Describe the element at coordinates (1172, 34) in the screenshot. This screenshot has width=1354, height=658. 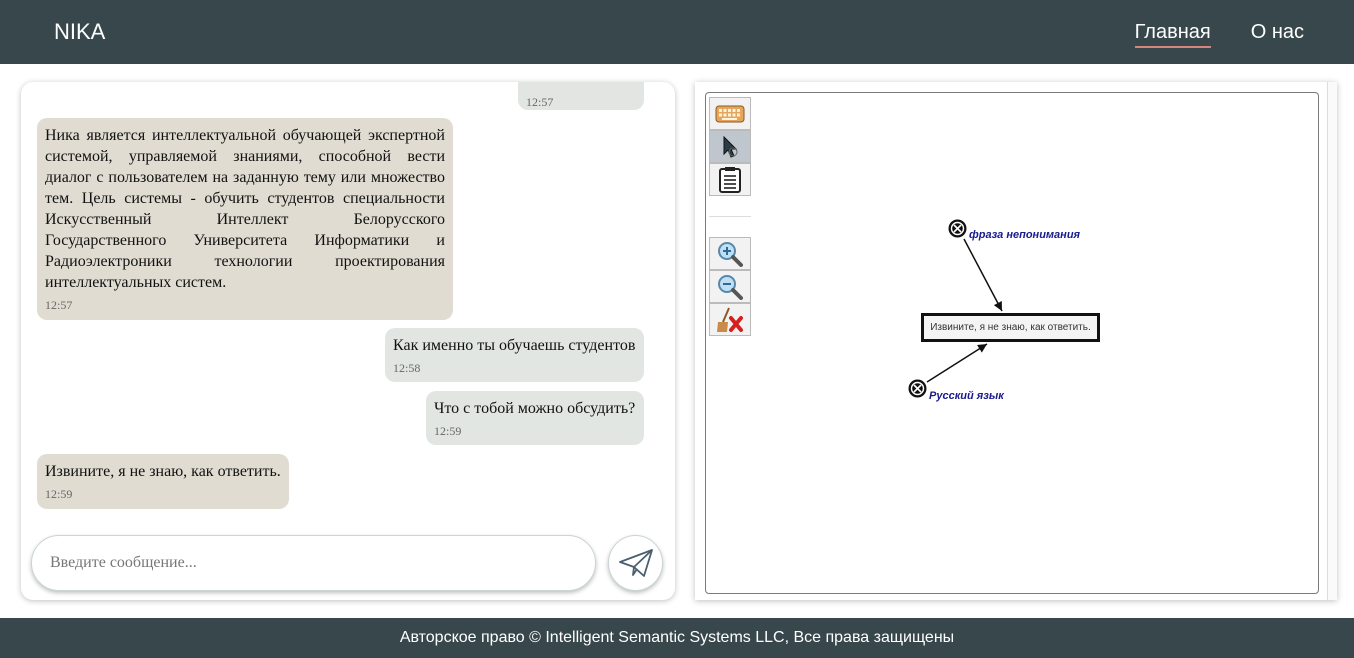
I see `nav-home-link: Главная` at that location.